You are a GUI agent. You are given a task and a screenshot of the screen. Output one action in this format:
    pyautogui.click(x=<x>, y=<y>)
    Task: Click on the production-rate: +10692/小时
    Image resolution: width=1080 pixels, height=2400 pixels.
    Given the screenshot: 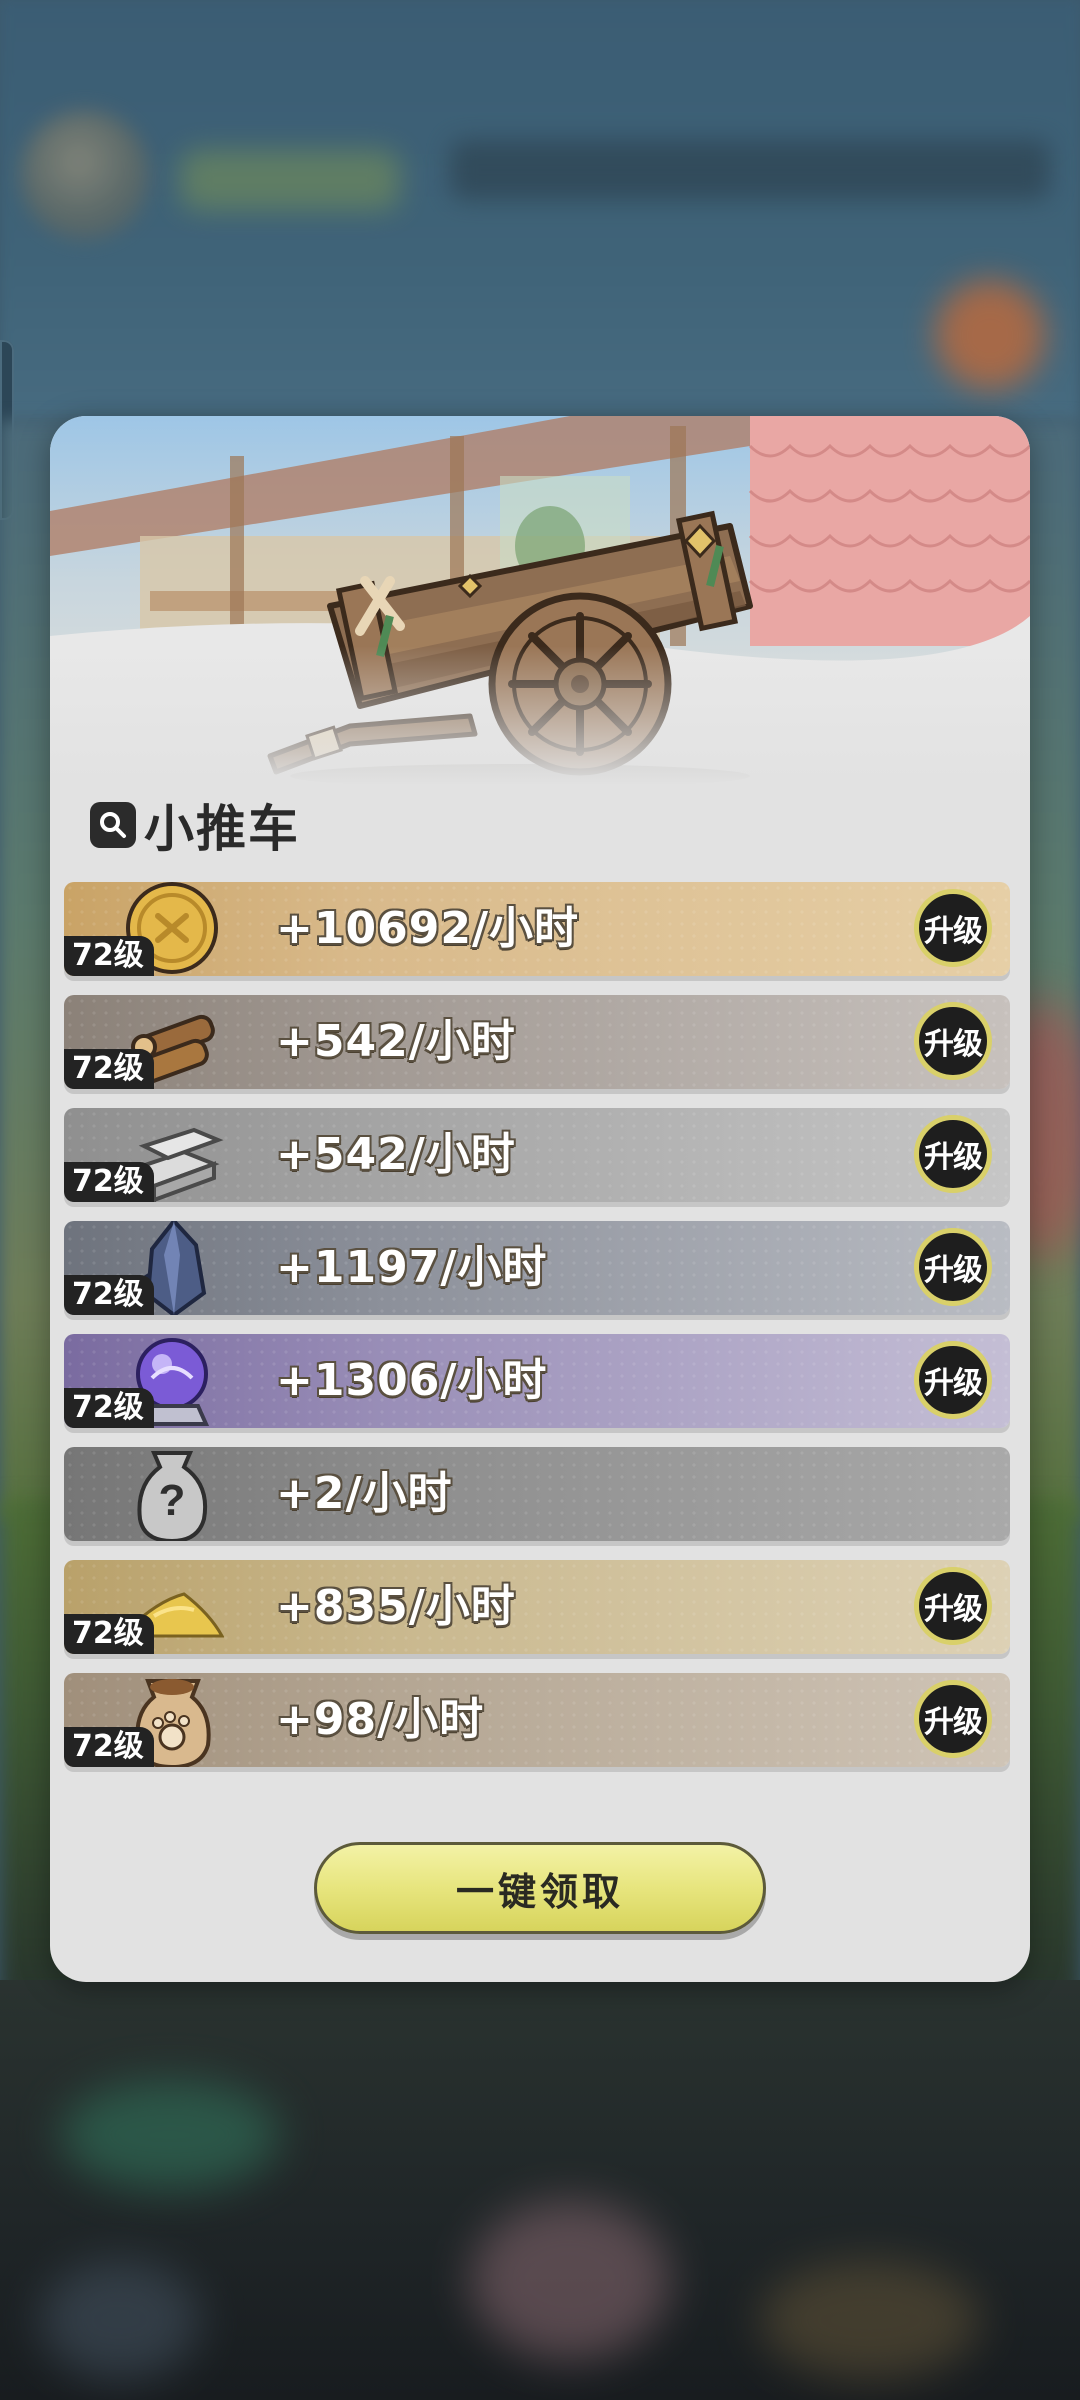 What is the action you would take?
    pyautogui.click(x=428, y=928)
    